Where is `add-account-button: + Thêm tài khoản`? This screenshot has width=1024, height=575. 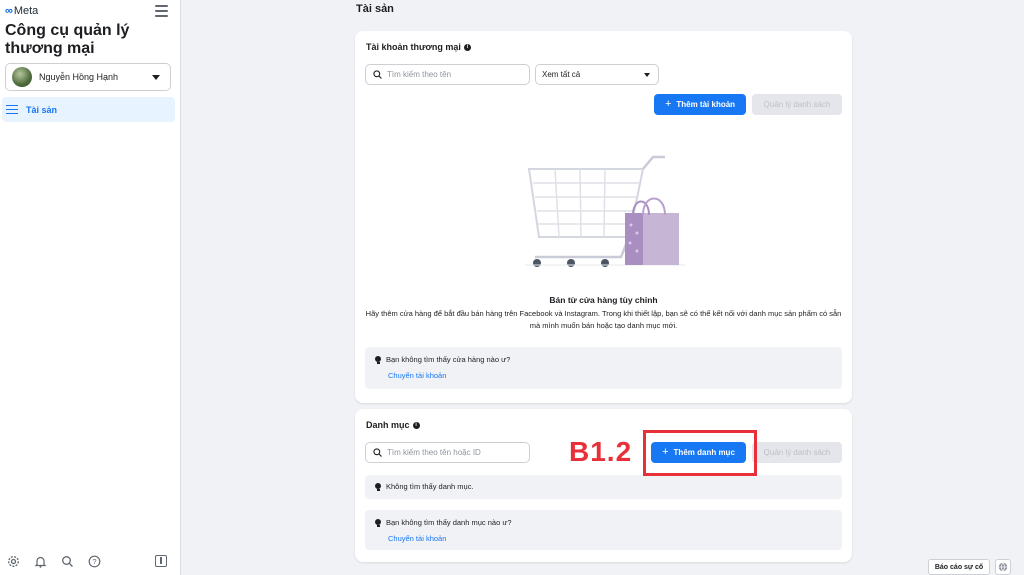
add-account-button: + Thêm tài khoản is located at coordinates (700, 104).